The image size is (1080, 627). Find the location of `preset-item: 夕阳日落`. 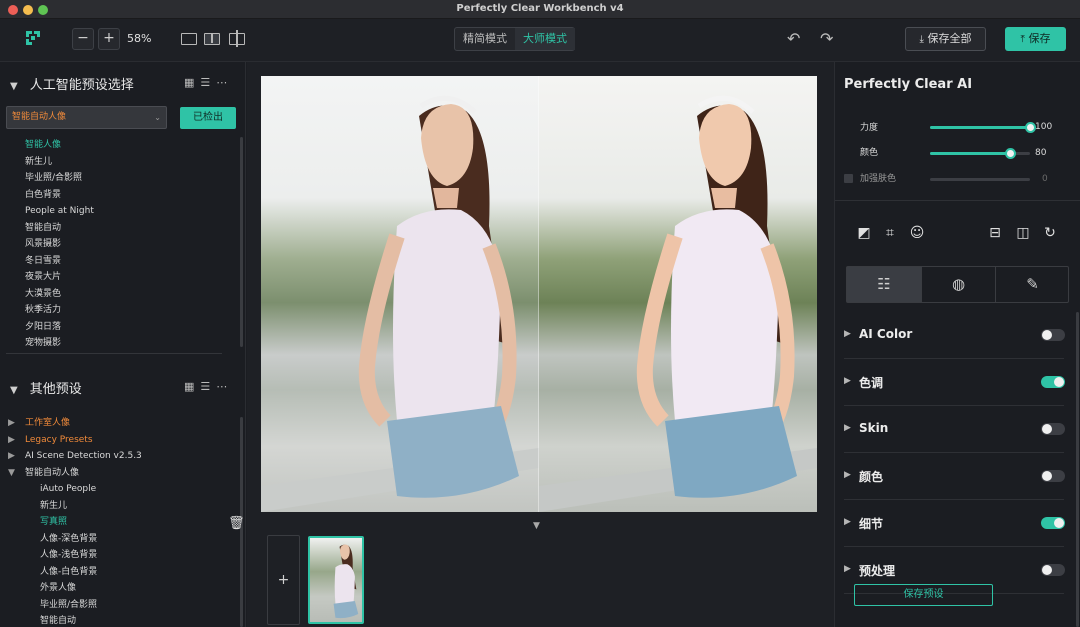

preset-item: 夕阳日落 is located at coordinates (59, 327).